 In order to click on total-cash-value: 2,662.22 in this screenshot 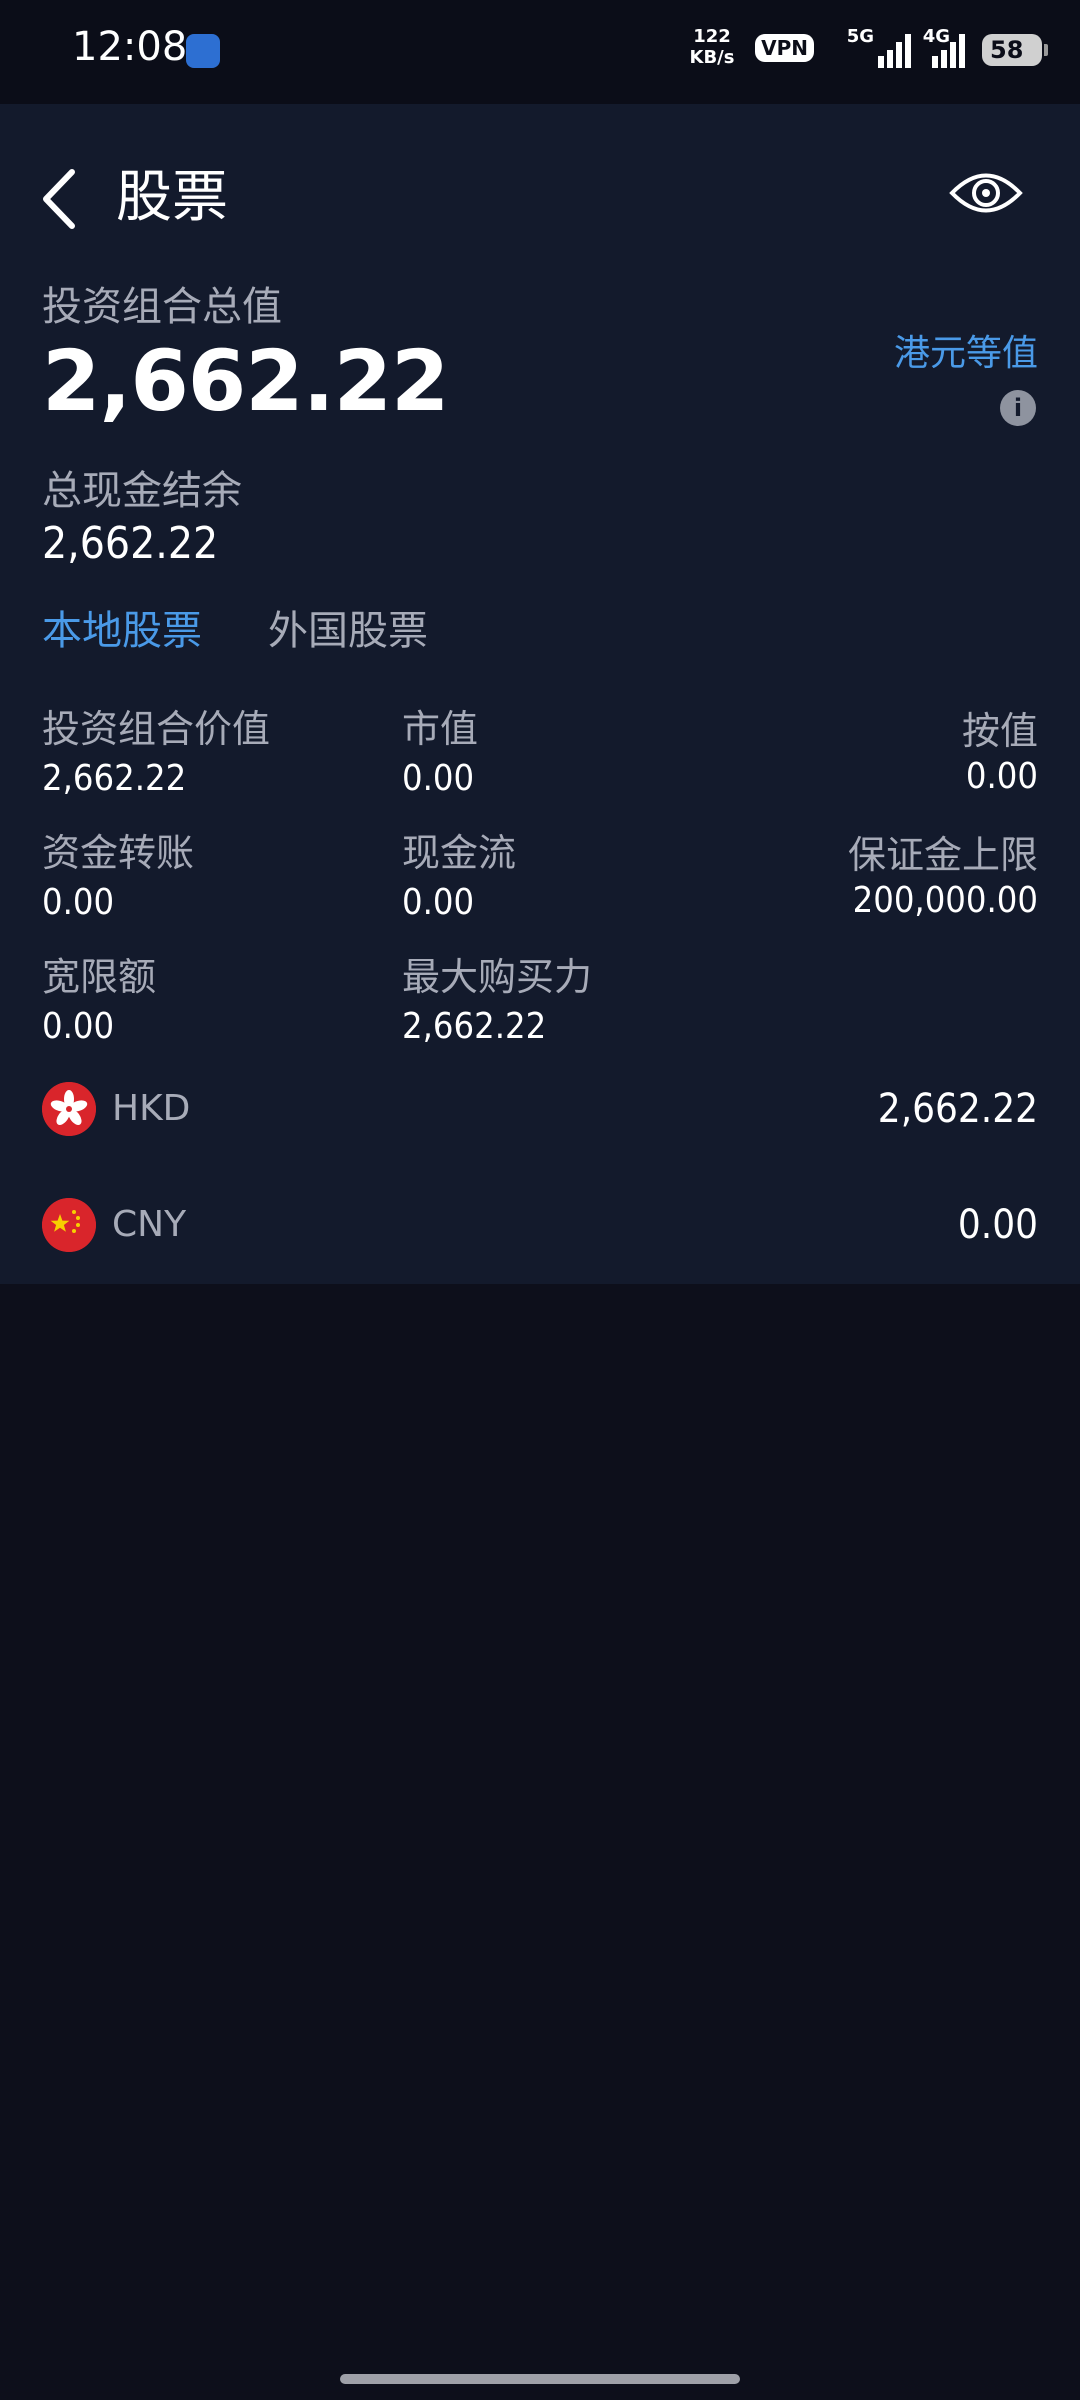, I will do `click(130, 543)`.